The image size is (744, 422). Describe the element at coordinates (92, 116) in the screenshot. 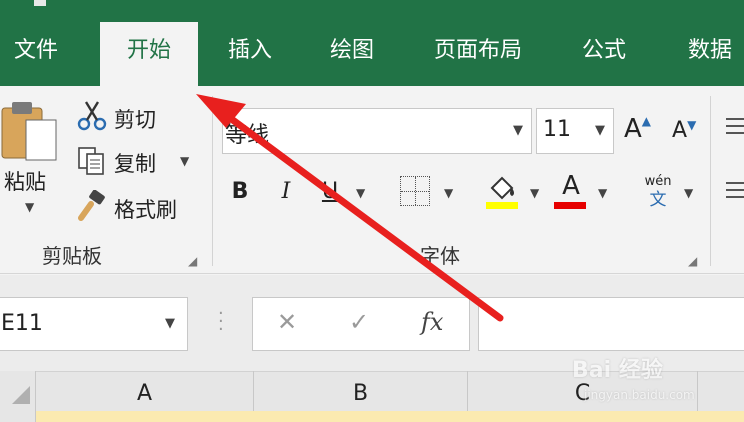

I see `scissors-icon` at that location.